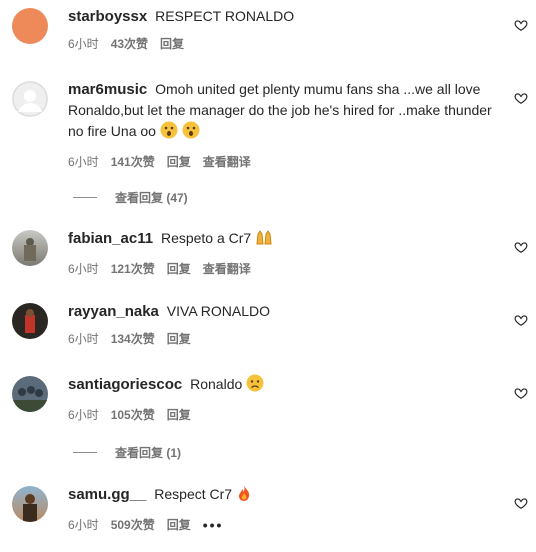 This screenshot has height=552, width=536. I want to click on comment-username: fabian_ac11, so click(110, 238).